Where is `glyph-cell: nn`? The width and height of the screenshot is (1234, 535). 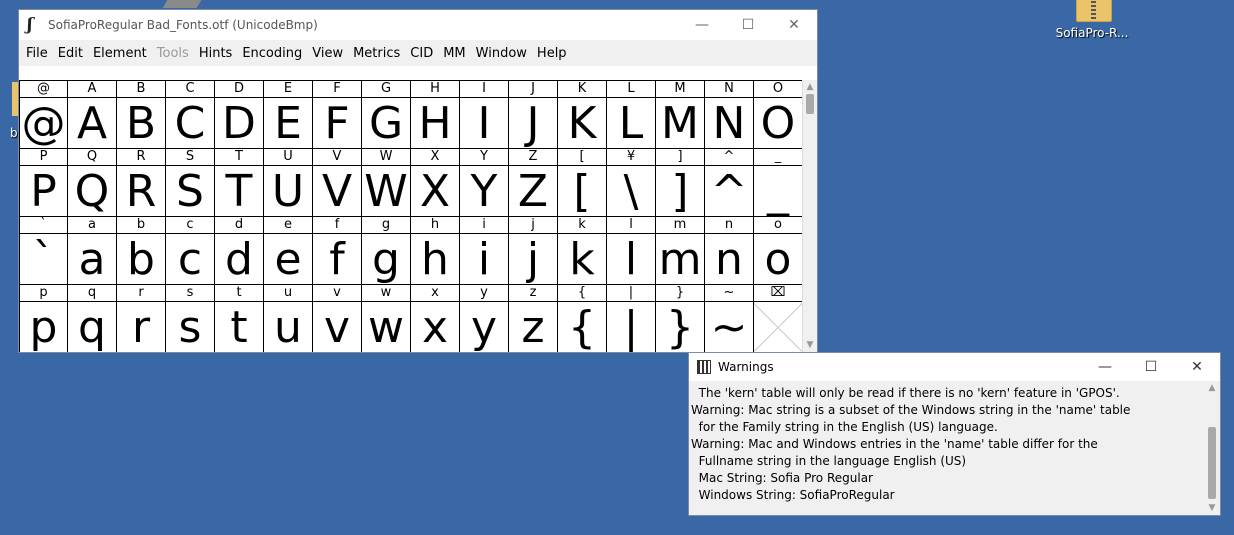
glyph-cell: nn is located at coordinates (729, 251).